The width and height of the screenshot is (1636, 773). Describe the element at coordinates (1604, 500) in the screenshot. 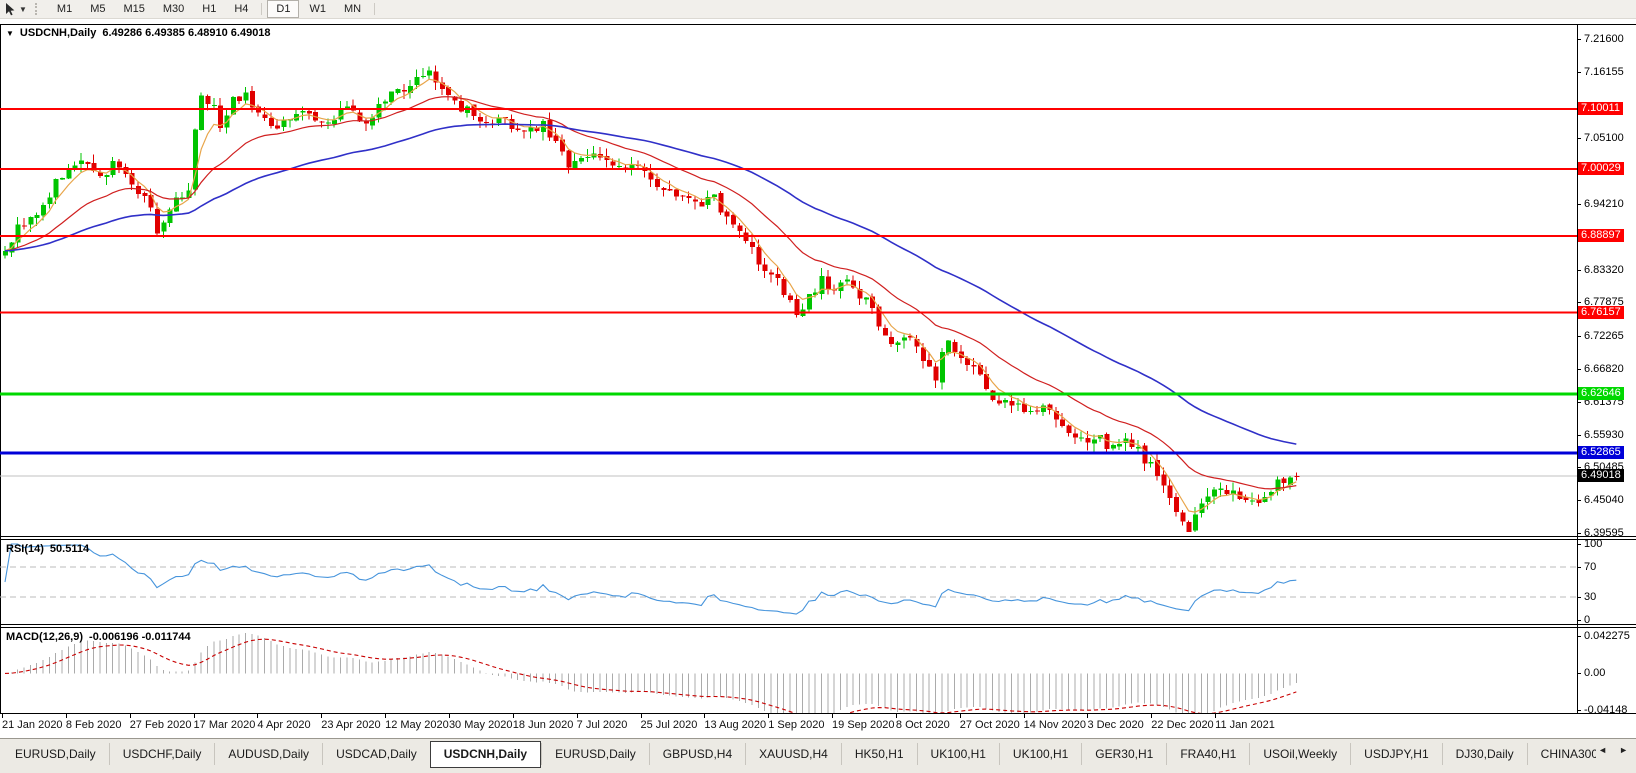

I see `price-tick-label: 6.45040` at that location.